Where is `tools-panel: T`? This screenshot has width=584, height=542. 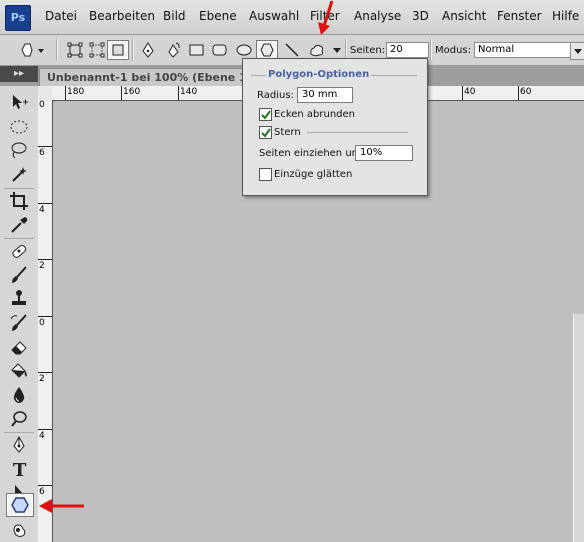 tools-panel: T is located at coordinates (19, 314).